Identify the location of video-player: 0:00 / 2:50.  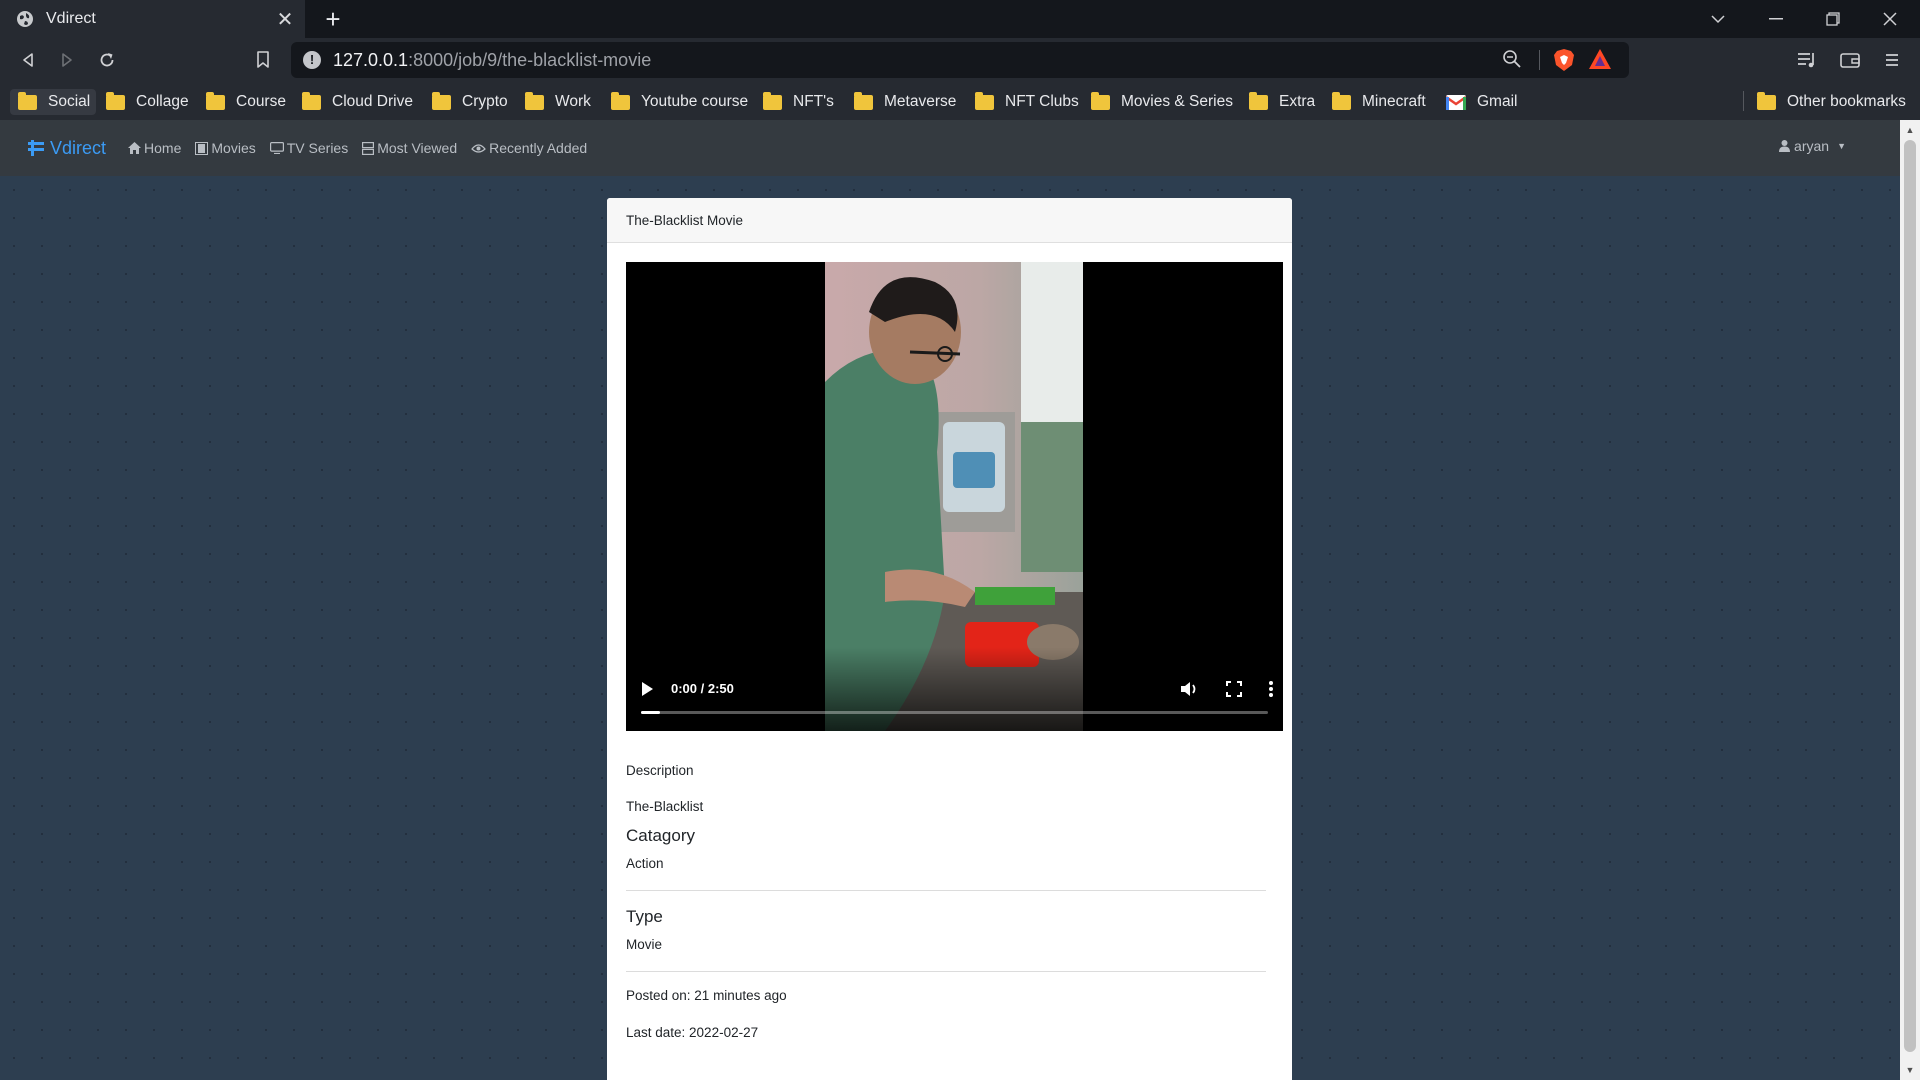
(954, 496).